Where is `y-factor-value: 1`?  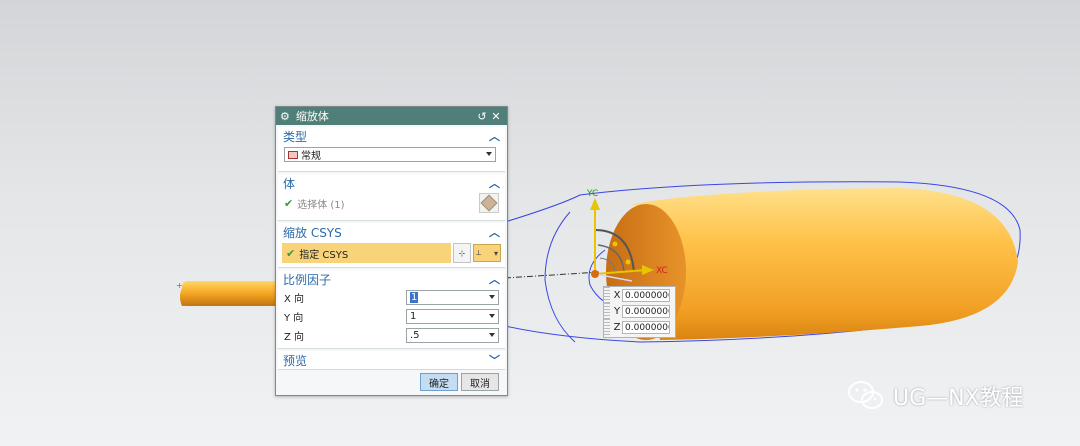
y-factor-value: 1 is located at coordinates (413, 316).